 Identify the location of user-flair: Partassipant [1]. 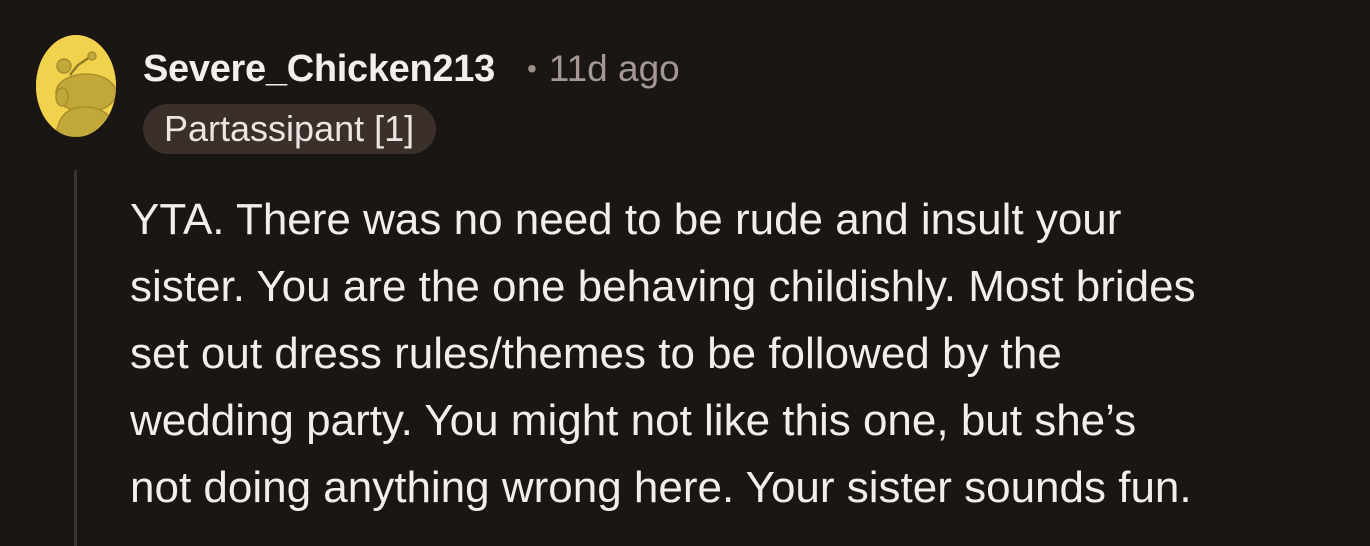
(290, 129).